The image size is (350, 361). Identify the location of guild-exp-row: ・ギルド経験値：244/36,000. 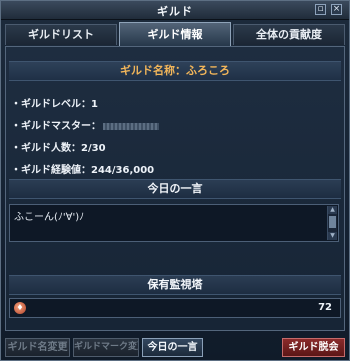
(82, 168).